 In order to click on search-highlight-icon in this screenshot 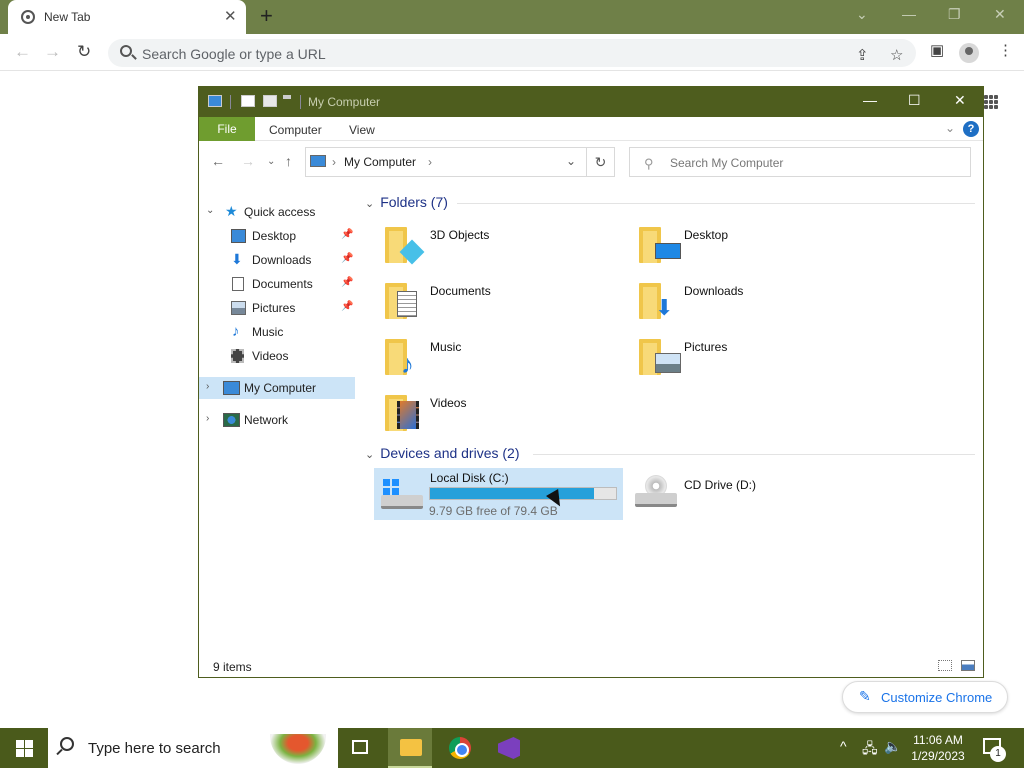, I will do `click(298, 749)`.